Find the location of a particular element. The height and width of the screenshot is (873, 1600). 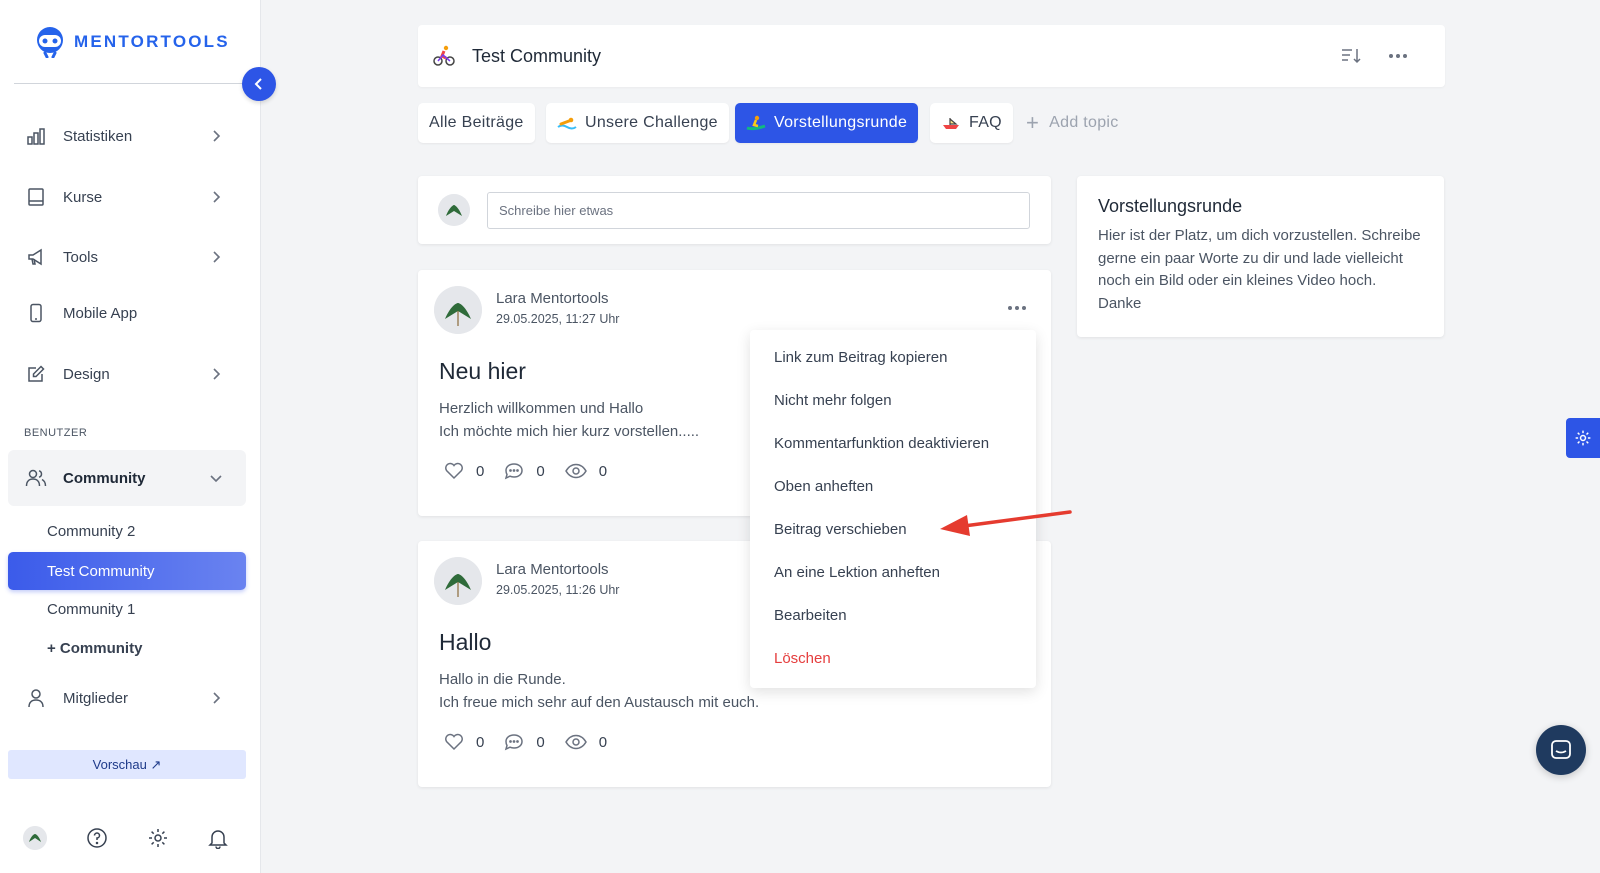

tab-label: FAQ is located at coordinates (985, 122).